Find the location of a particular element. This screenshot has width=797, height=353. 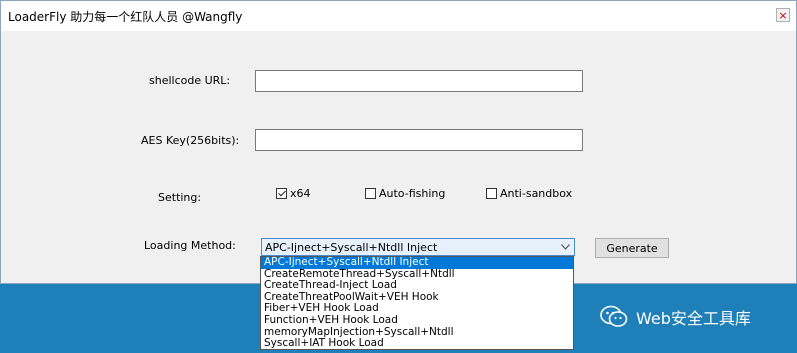

auto-fishing-label: Auto-fishing is located at coordinates (412, 193).